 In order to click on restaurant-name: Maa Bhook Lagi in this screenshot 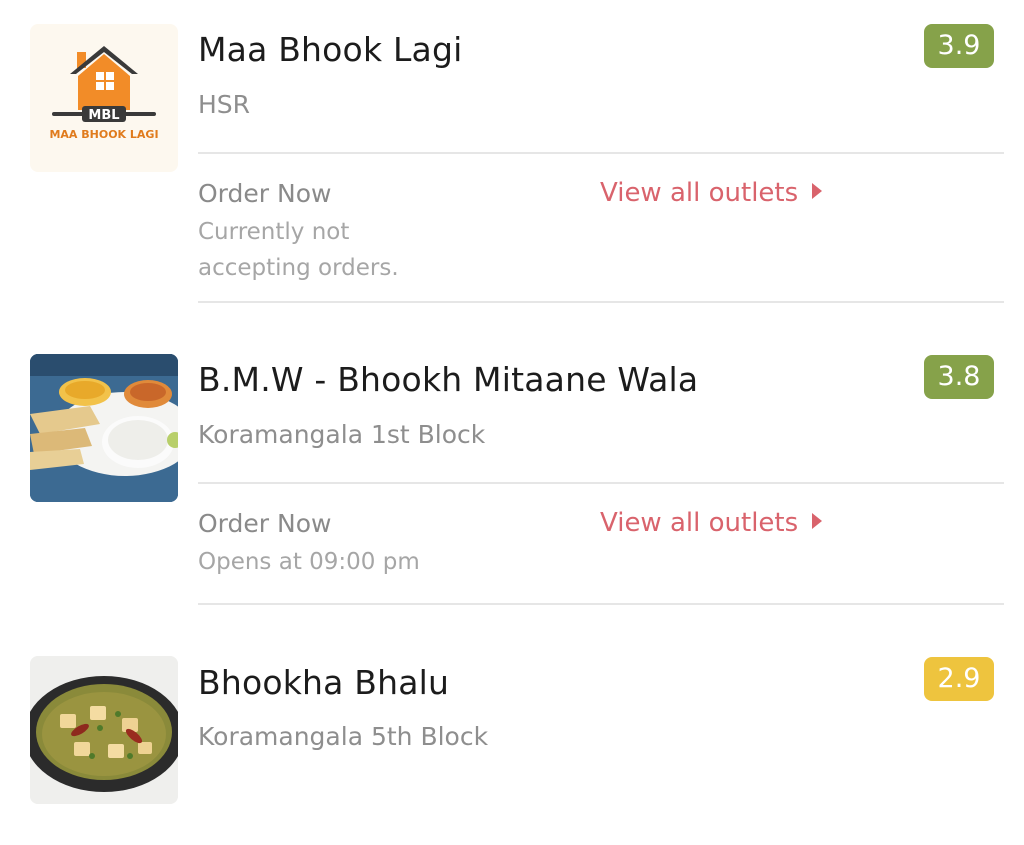, I will do `click(330, 49)`.